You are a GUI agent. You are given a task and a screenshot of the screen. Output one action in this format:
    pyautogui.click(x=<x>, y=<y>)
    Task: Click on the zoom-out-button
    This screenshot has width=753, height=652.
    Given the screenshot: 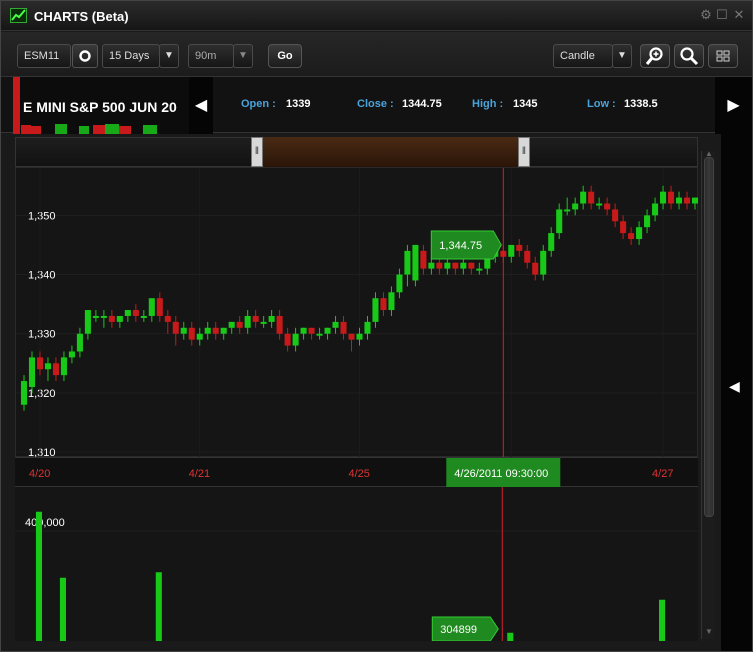 What is the action you would take?
    pyautogui.click(x=689, y=56)
    